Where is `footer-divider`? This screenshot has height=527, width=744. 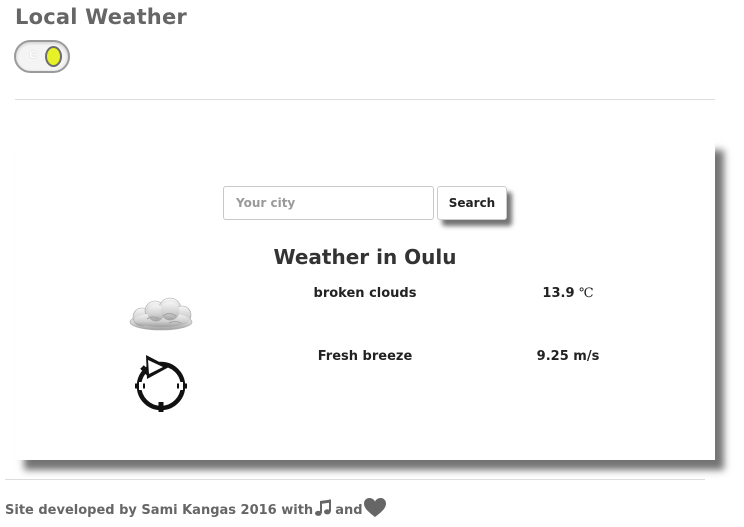
footer-divider is located at coordinates (355, 479).